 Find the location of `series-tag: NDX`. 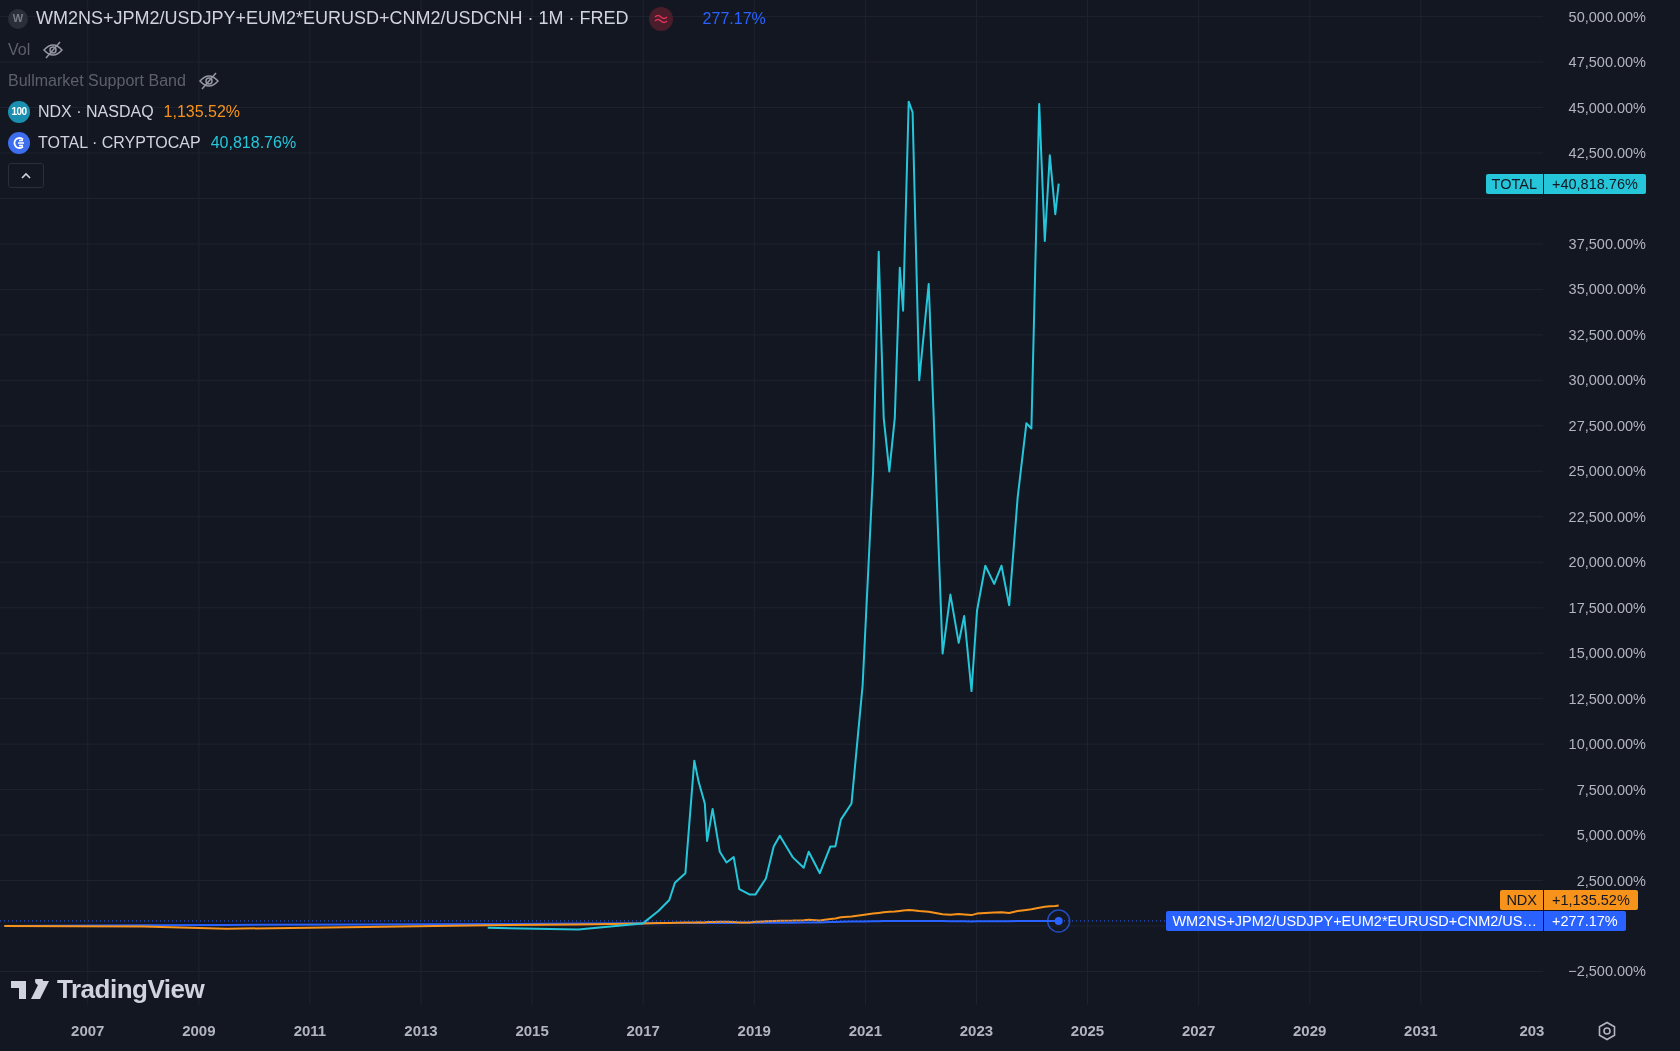

series-tag: NDX is located at coordinates (1521, 899).